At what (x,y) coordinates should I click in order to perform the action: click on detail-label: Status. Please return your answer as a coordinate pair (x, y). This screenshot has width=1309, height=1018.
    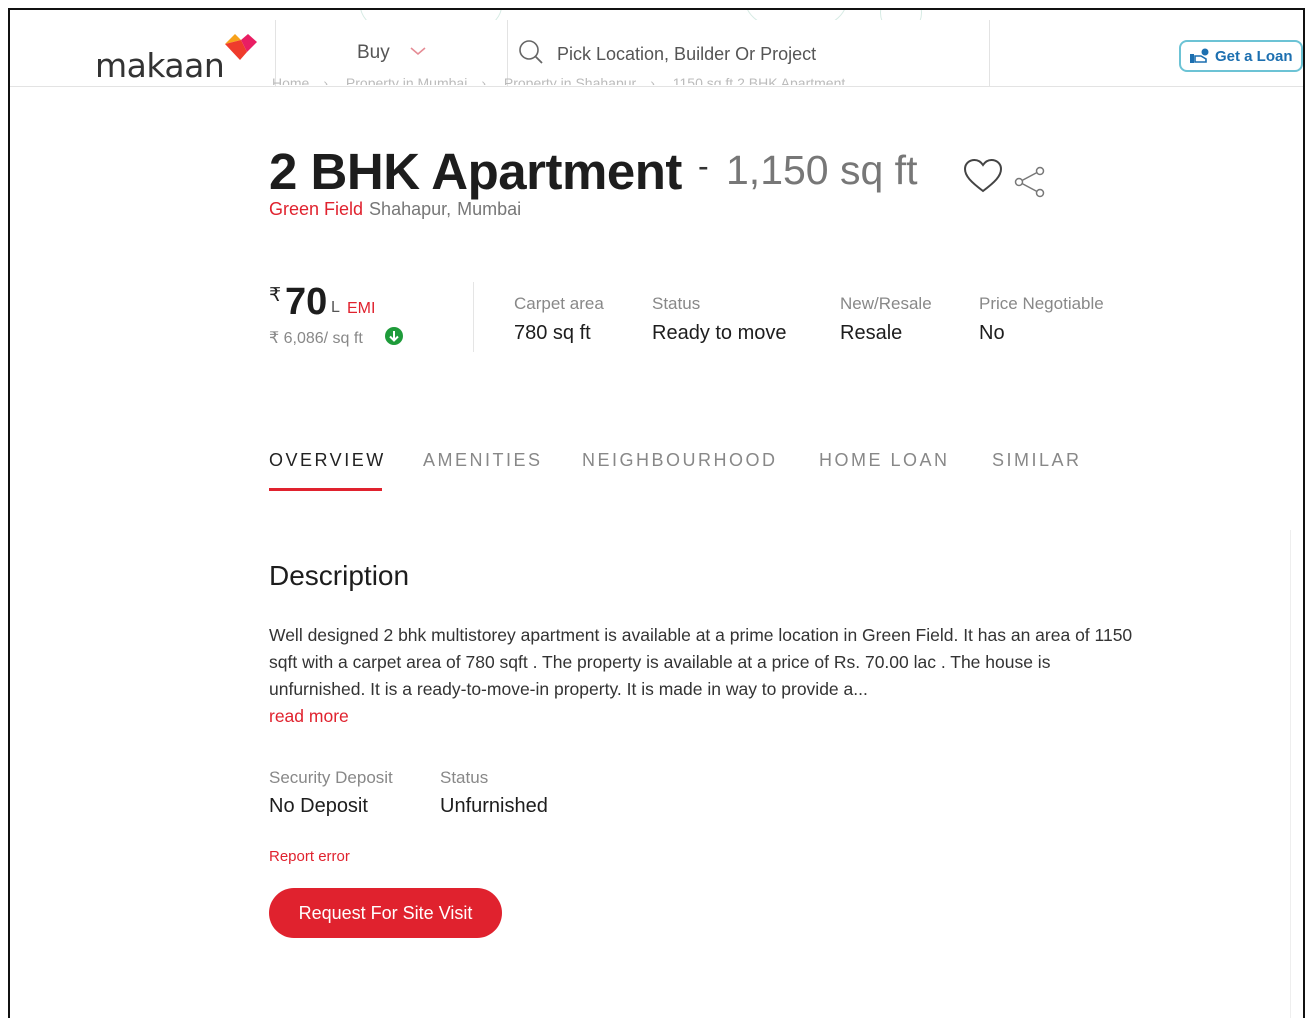
    Looking at the image, I should click on (464, 777).